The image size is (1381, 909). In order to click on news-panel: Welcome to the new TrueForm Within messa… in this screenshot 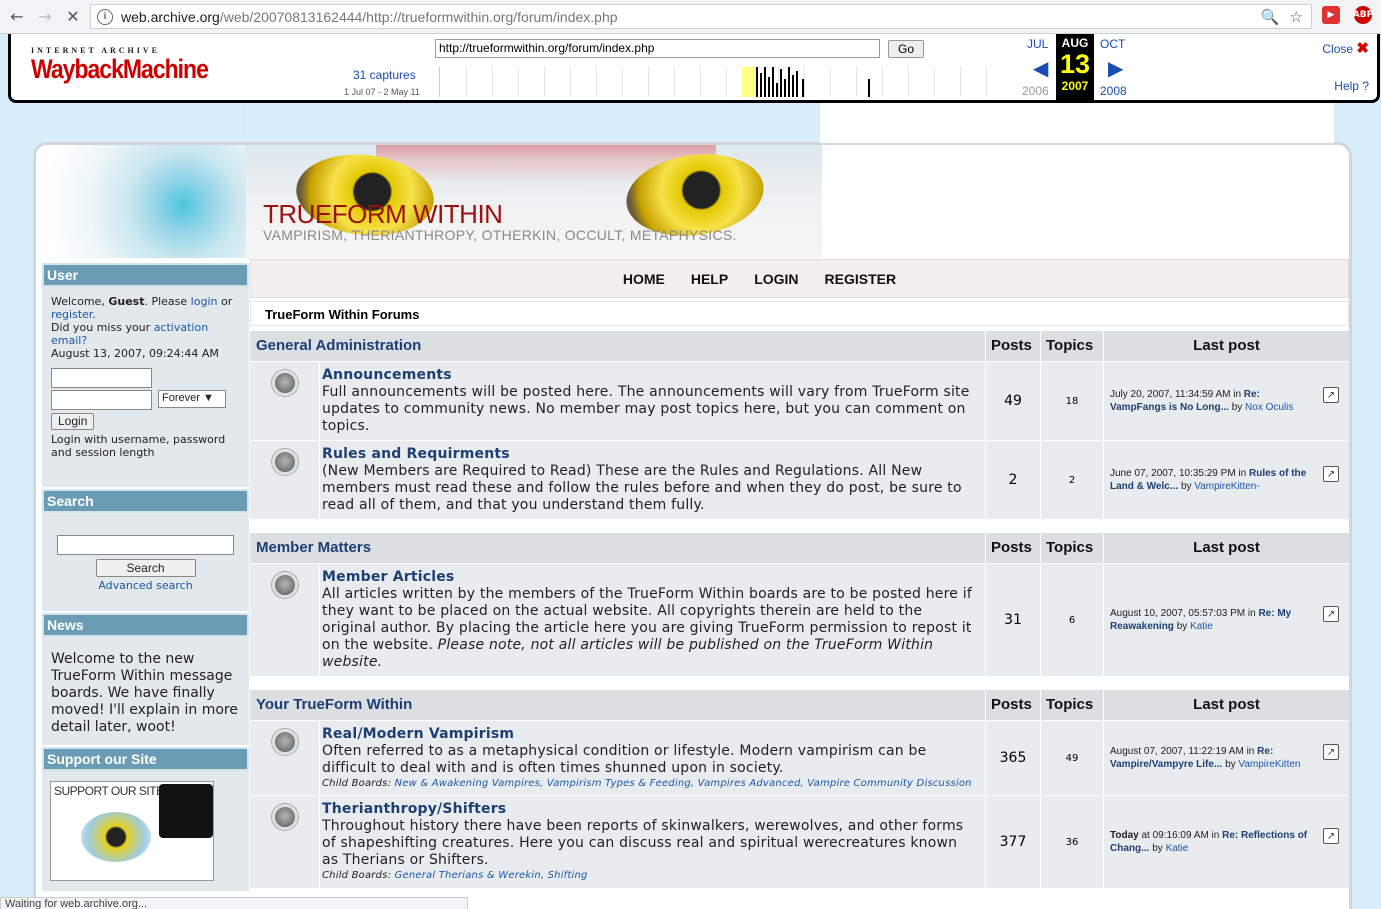, I will do `click(145, 691)`.